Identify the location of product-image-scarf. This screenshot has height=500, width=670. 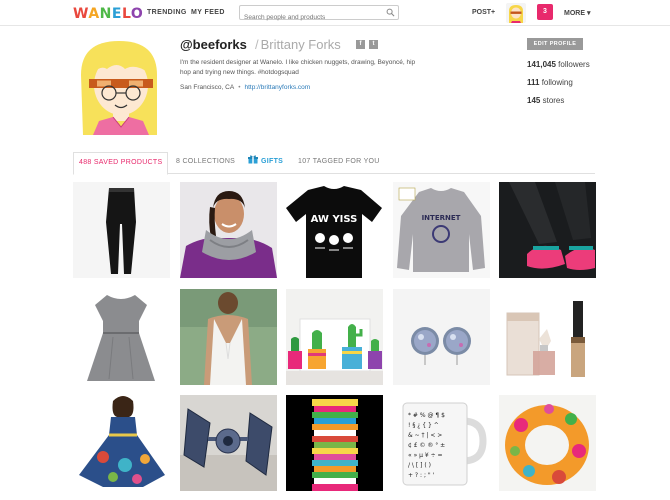
(228, 230).